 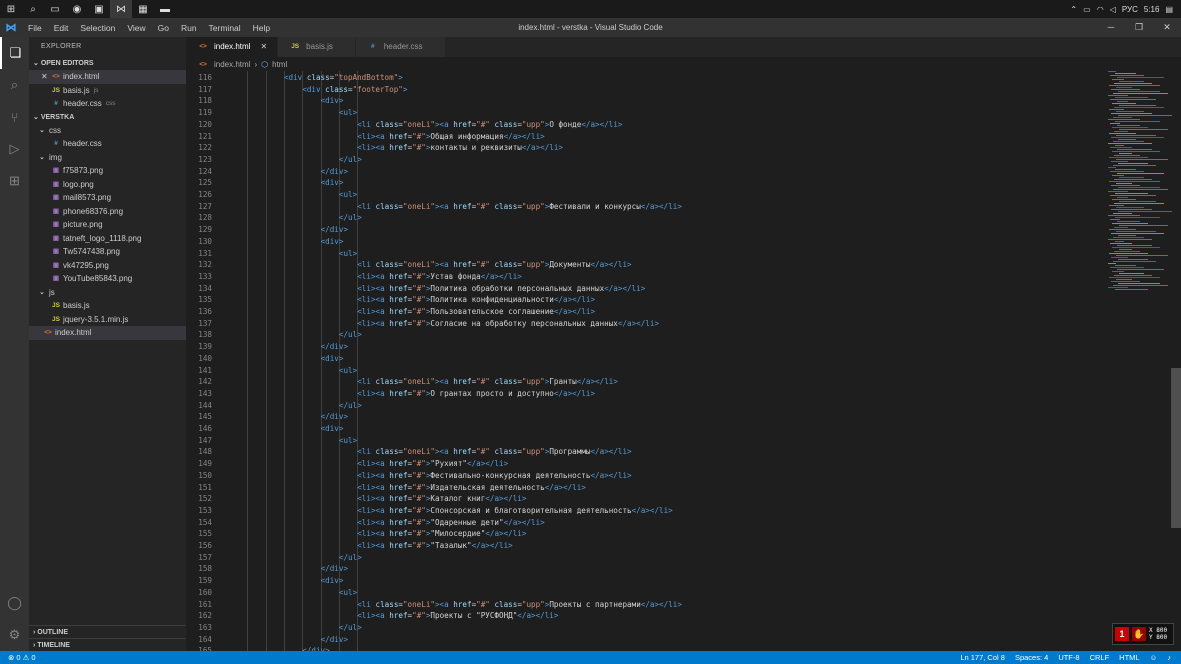 What do you see at coordinates (107, 252) in the screenshot?
I see `file-item: ▣ Tw5747438.png` at bounding box center [107, 252].